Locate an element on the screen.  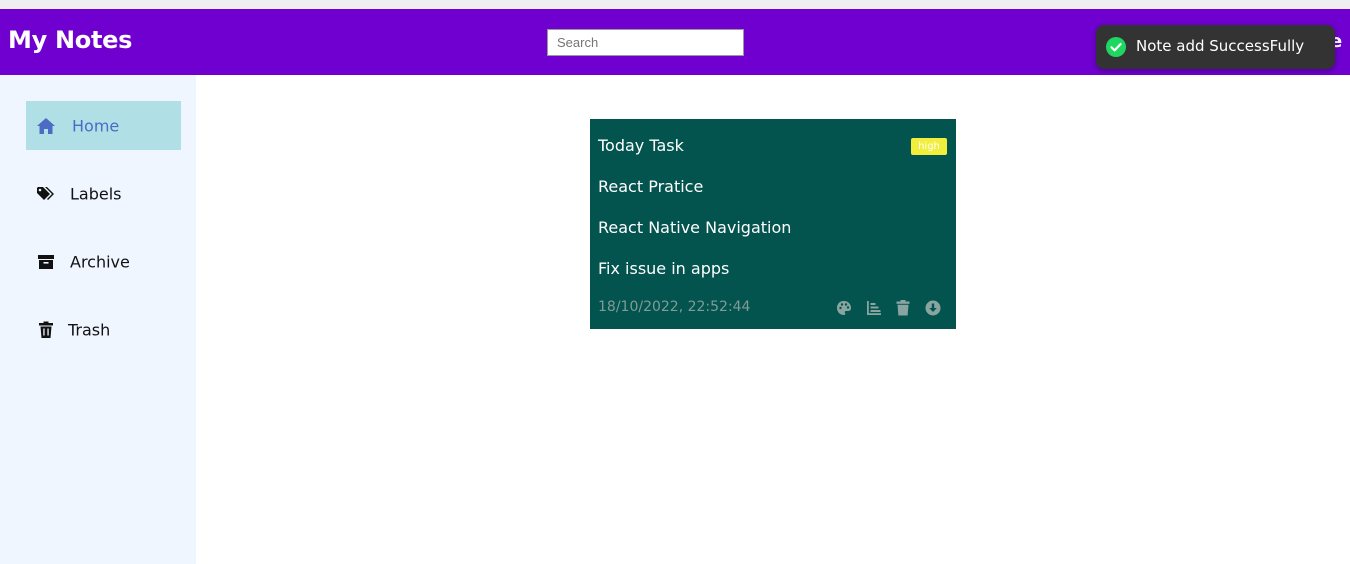
sidebar: Home Labels Archive Trash is located at coordinates (98, 319).